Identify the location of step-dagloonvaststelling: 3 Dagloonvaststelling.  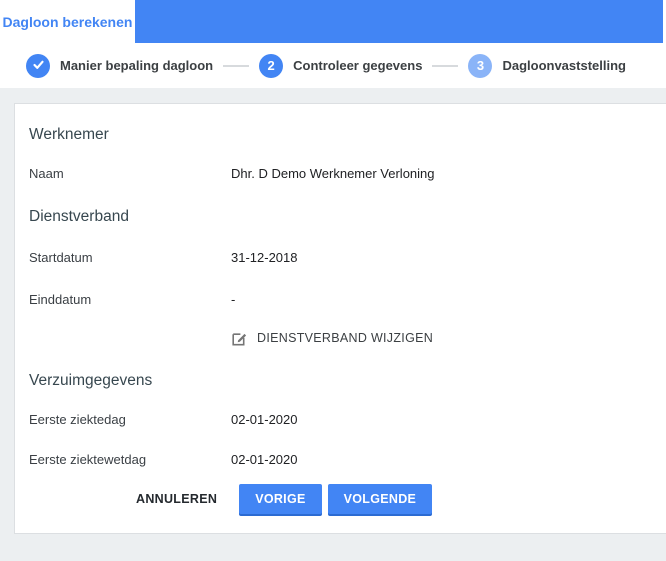
(547, 65).